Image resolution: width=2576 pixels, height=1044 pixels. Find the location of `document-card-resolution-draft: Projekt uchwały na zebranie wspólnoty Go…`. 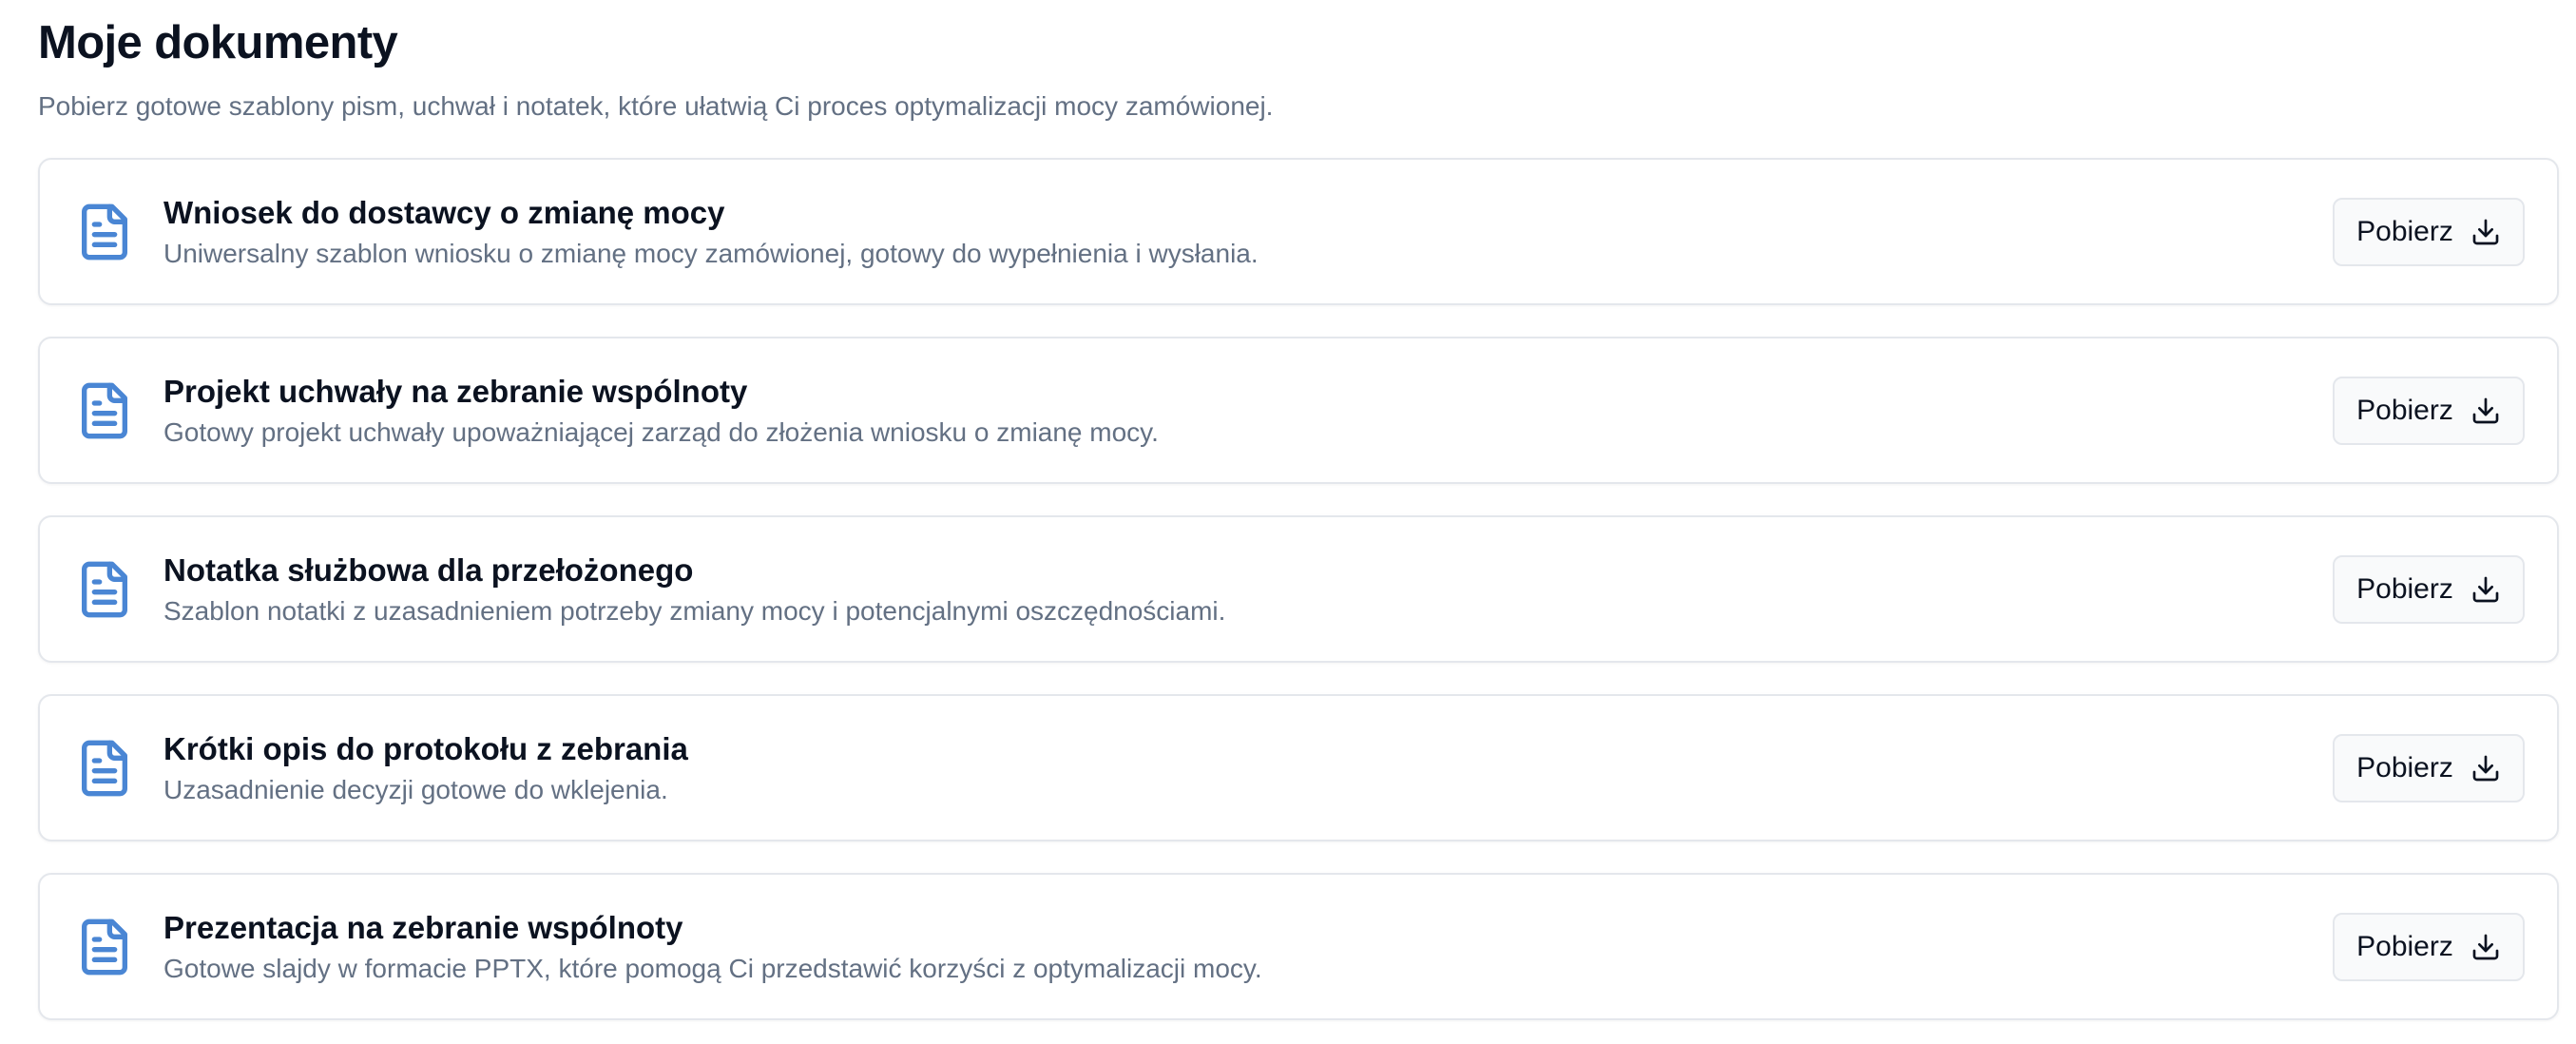

document-card-resolution-draft: Projekt uchwały na zebranie wspólnoty Go… is located at coordinates (1298, 410).